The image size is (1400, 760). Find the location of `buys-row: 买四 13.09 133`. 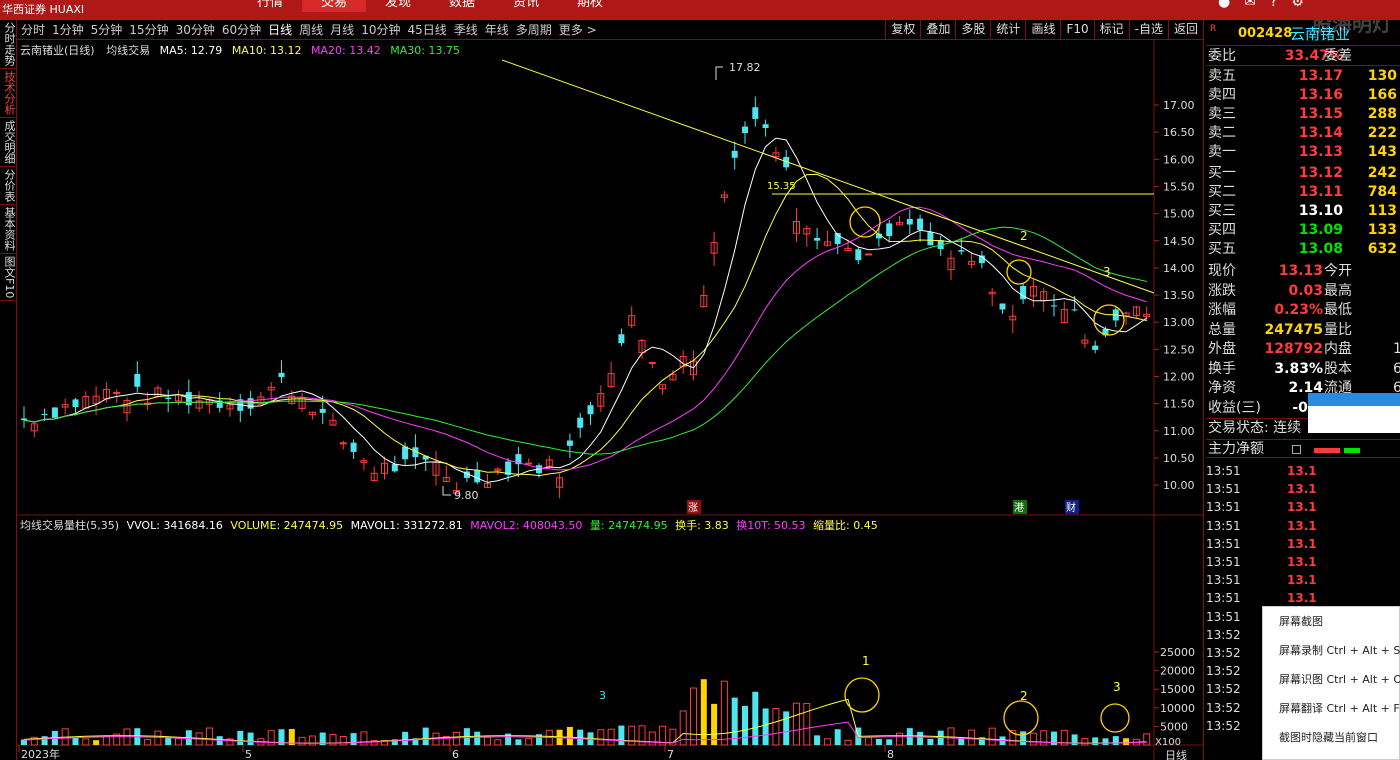

buys-row: 买四 13.09 133 is located at coordinates (1303, 230).